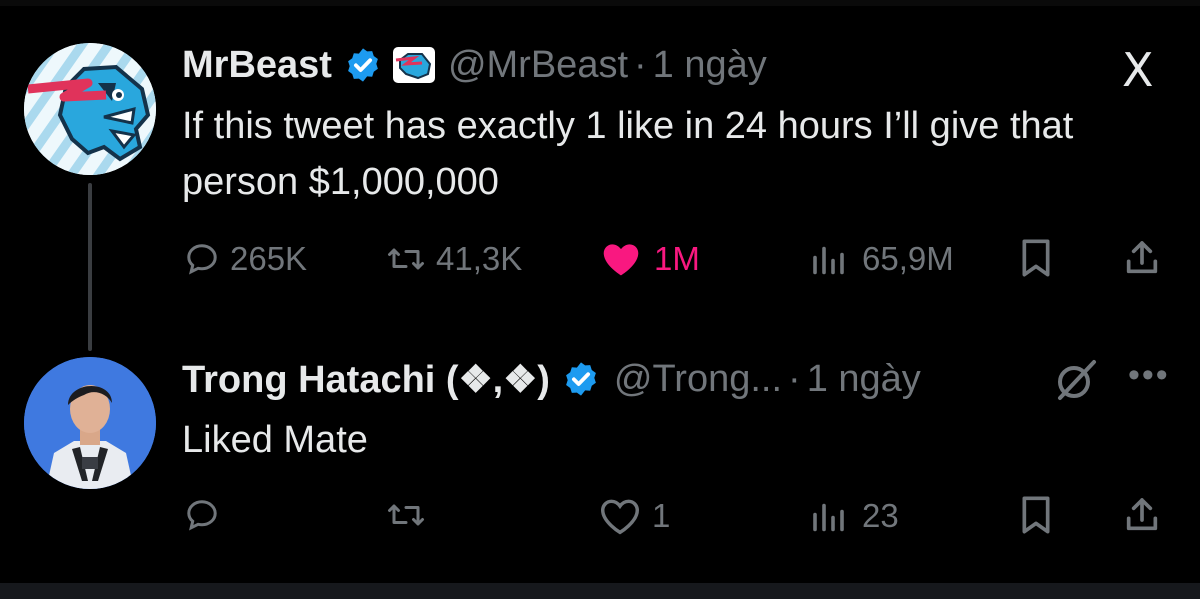 Image resolution: width=1200 pixels, height=599 pixels. I want to click on reply-button: 265K, so click(245, 259).